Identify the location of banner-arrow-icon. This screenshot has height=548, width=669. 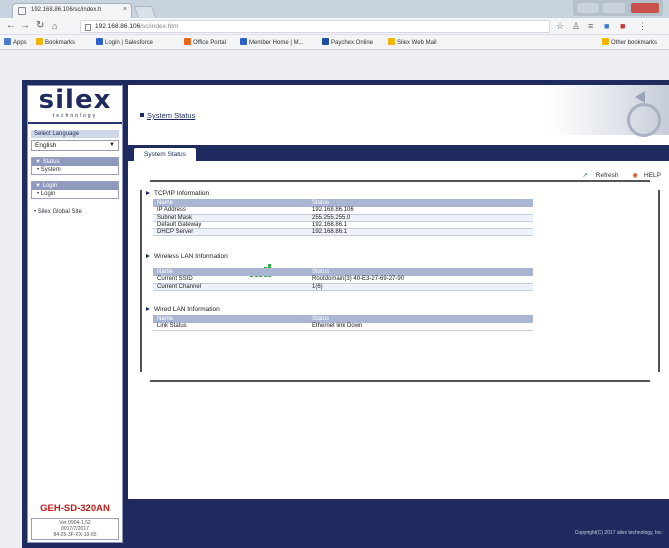
(640, 97).